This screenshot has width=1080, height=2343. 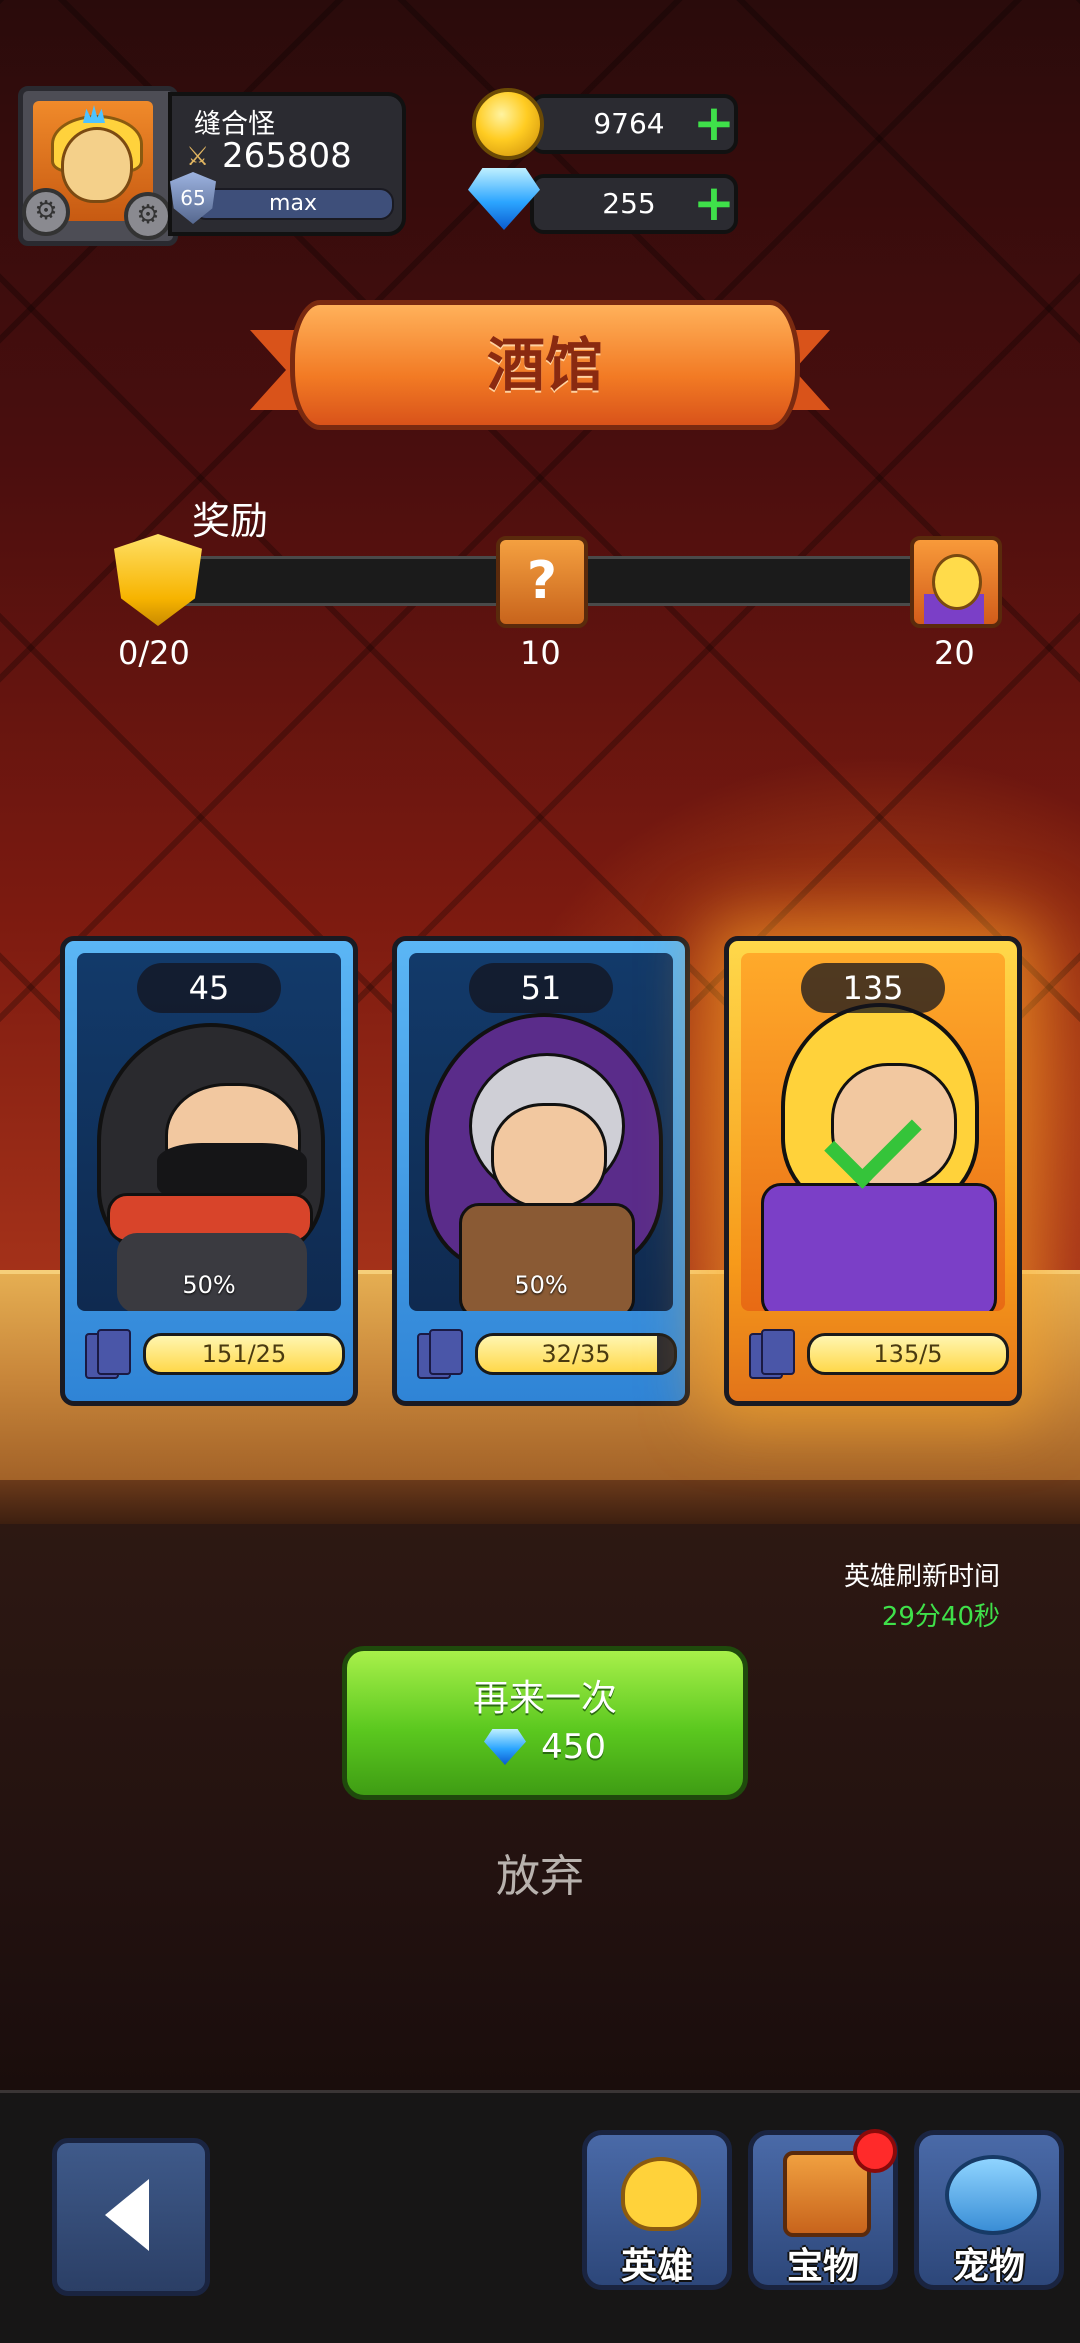 I want to click on crown-icon, so click(x=94, y=114).